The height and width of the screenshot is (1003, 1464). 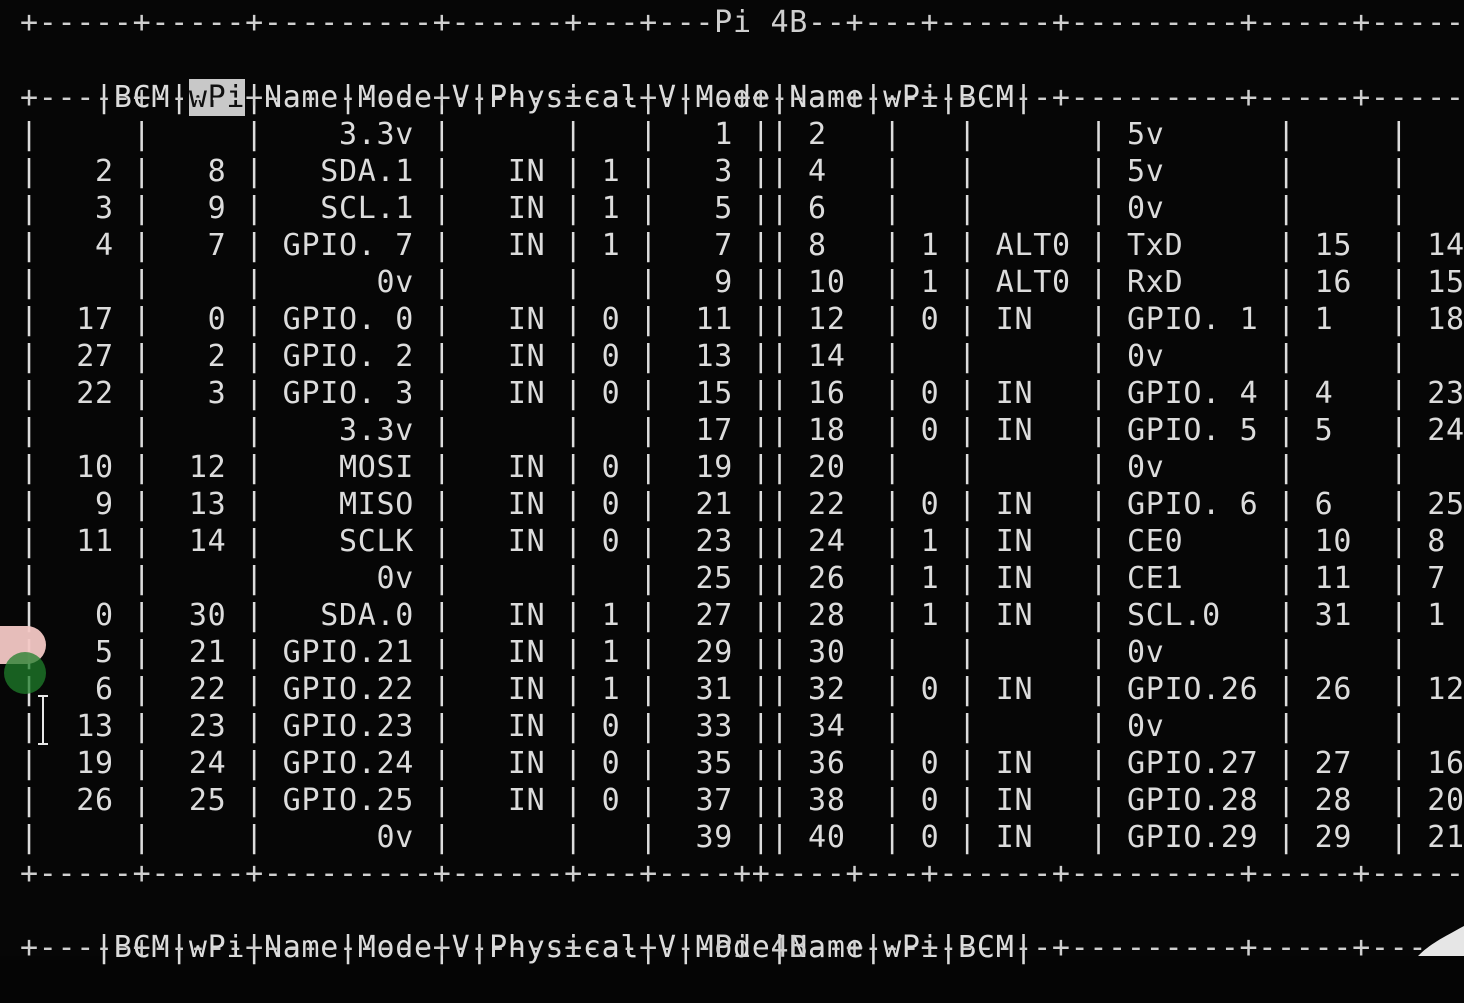 I want to click on table-cell: GPIO. 4, so click(x=1193, y=393).